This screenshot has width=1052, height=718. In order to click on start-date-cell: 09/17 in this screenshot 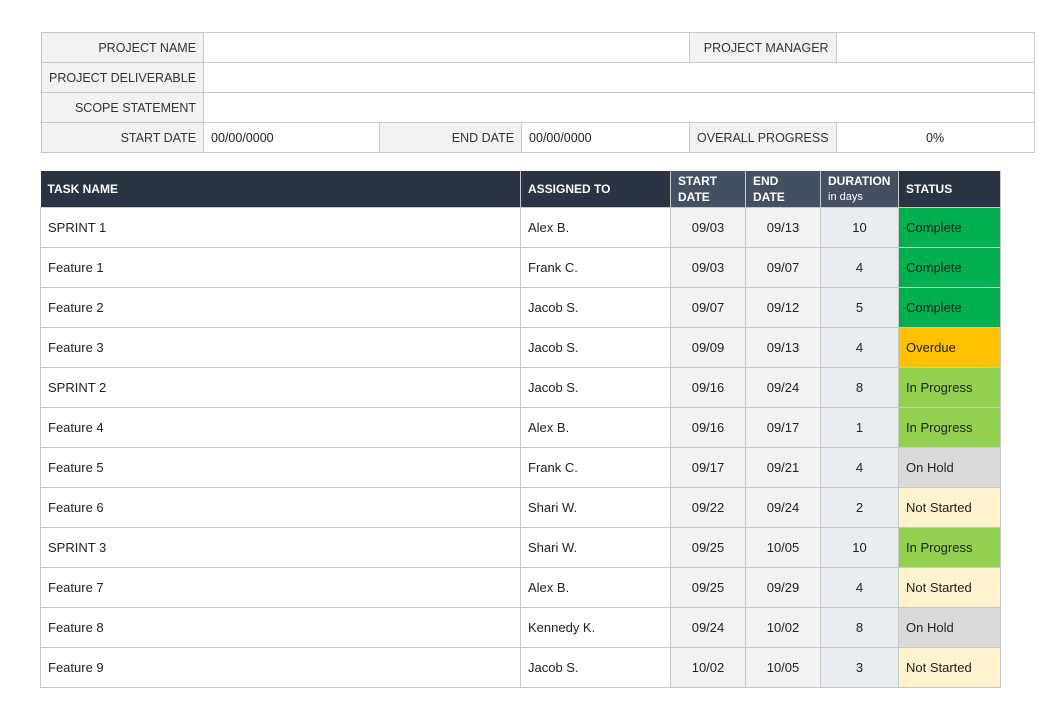, I will do `click(708, 467)`.